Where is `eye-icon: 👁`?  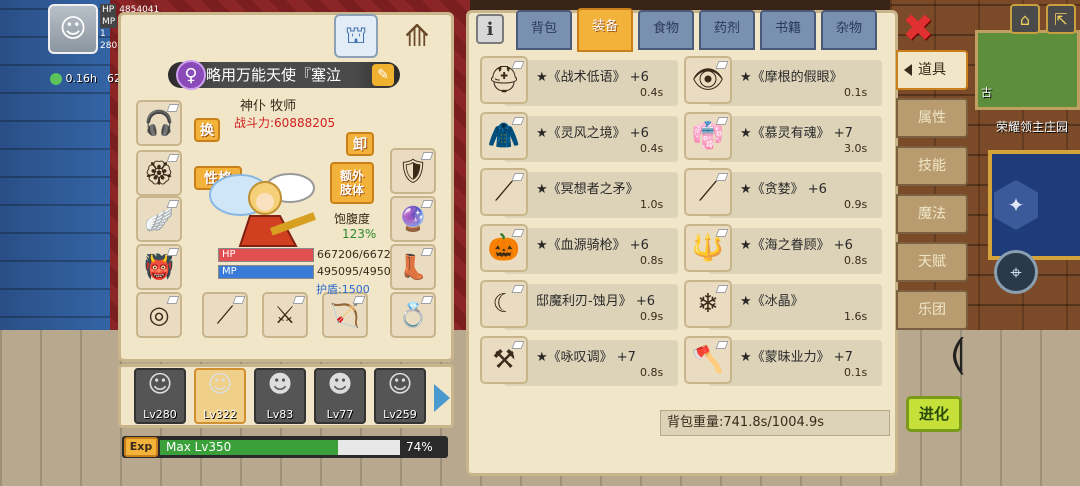
eye-icon: 👁 is located at coordinates (708, 80).